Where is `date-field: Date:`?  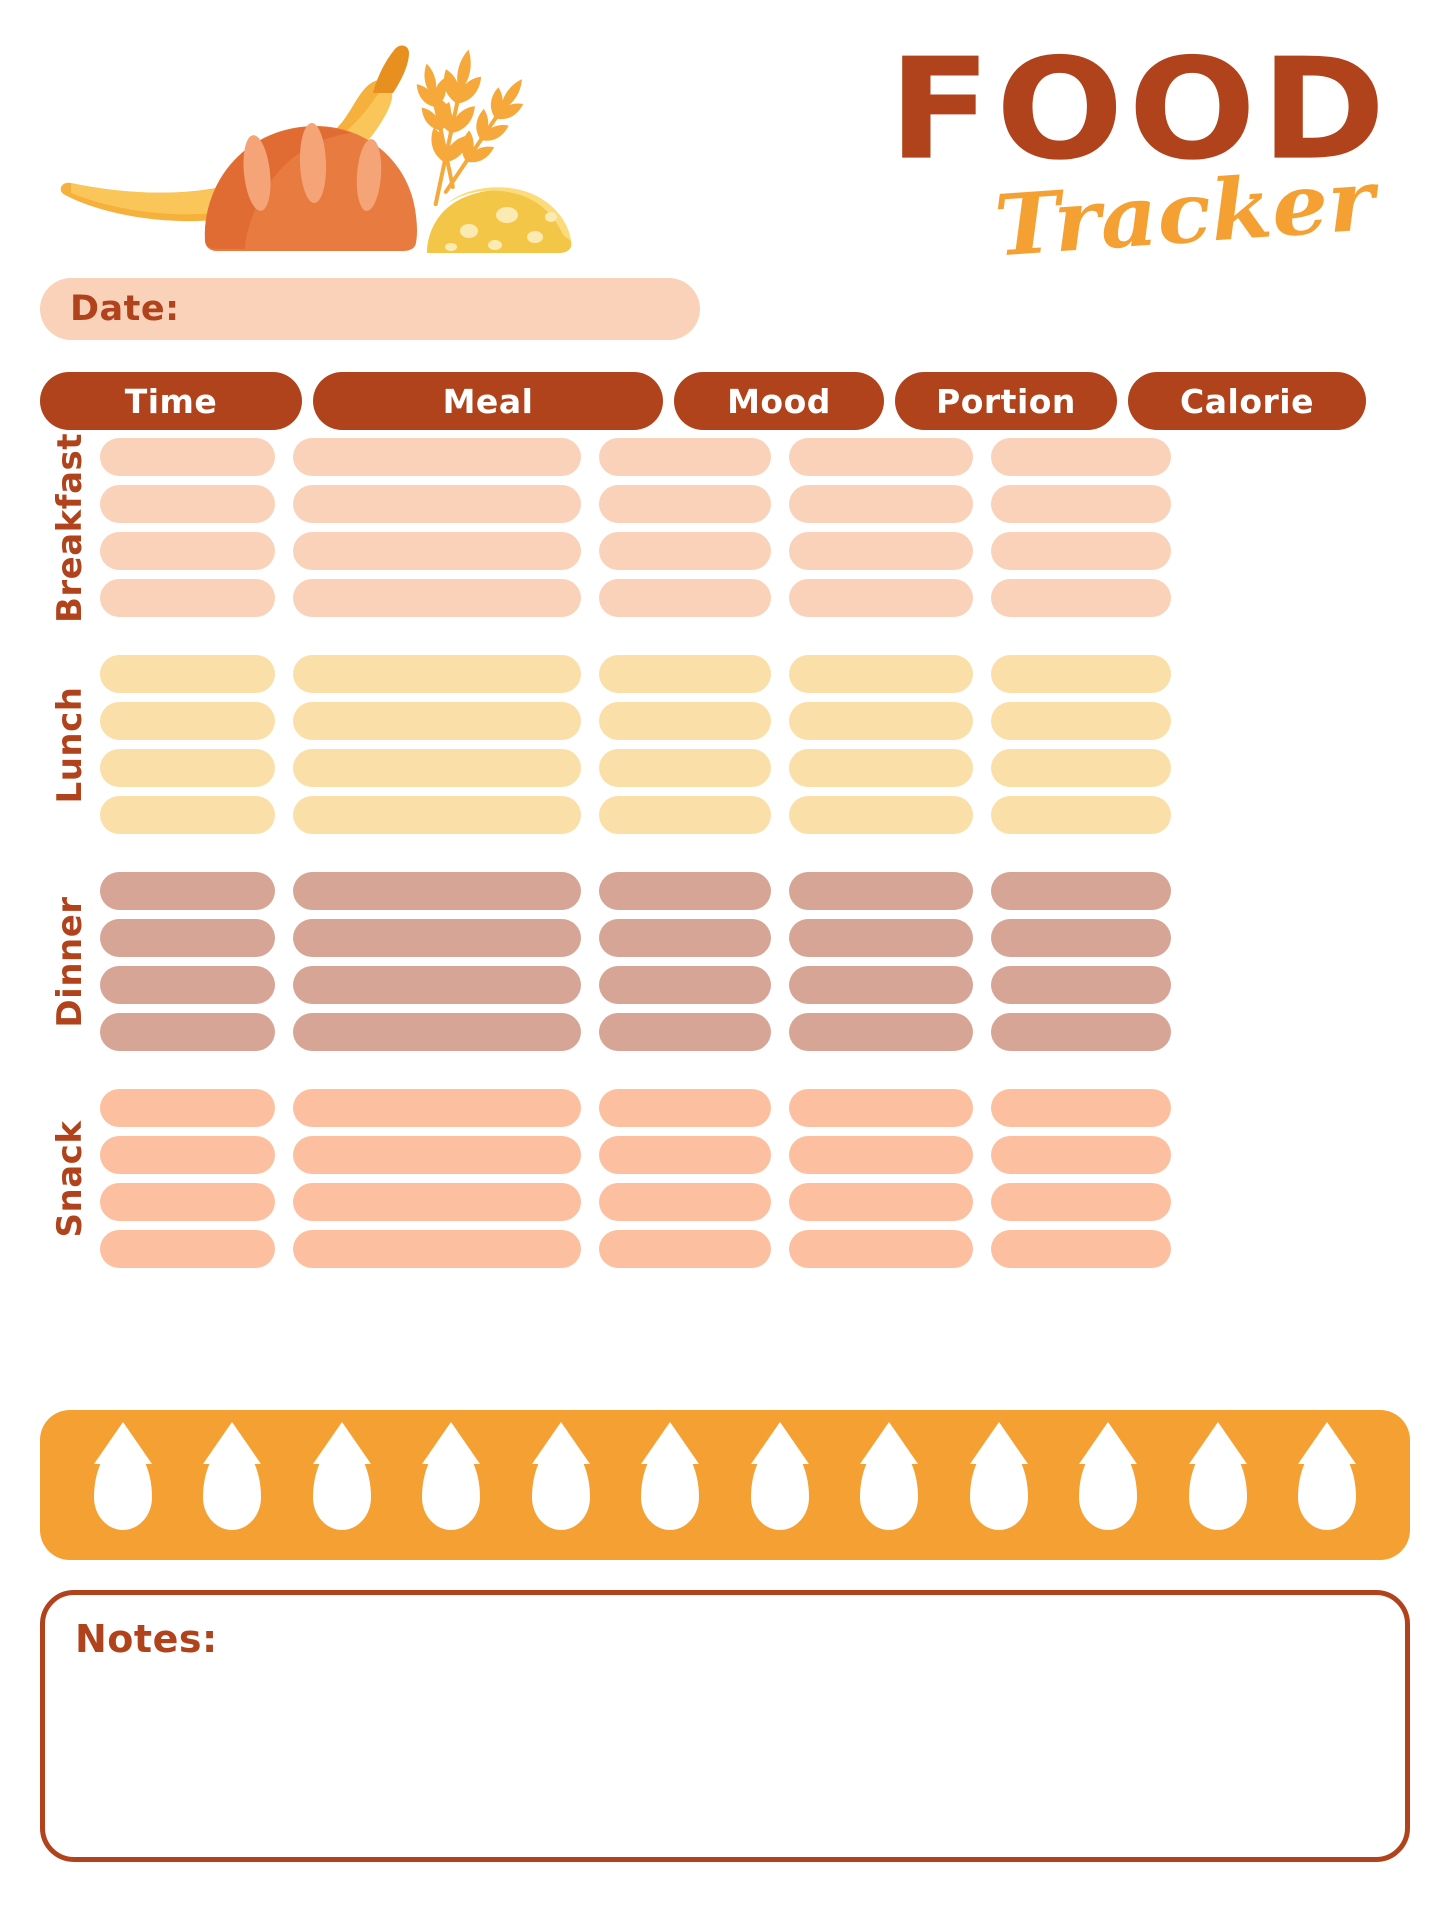 date-field: Date: is located at coordinates (370, 309).